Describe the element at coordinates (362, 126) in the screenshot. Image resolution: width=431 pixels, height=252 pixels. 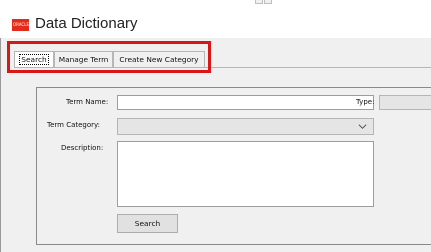
I see `chevron-down-icon` at that location.